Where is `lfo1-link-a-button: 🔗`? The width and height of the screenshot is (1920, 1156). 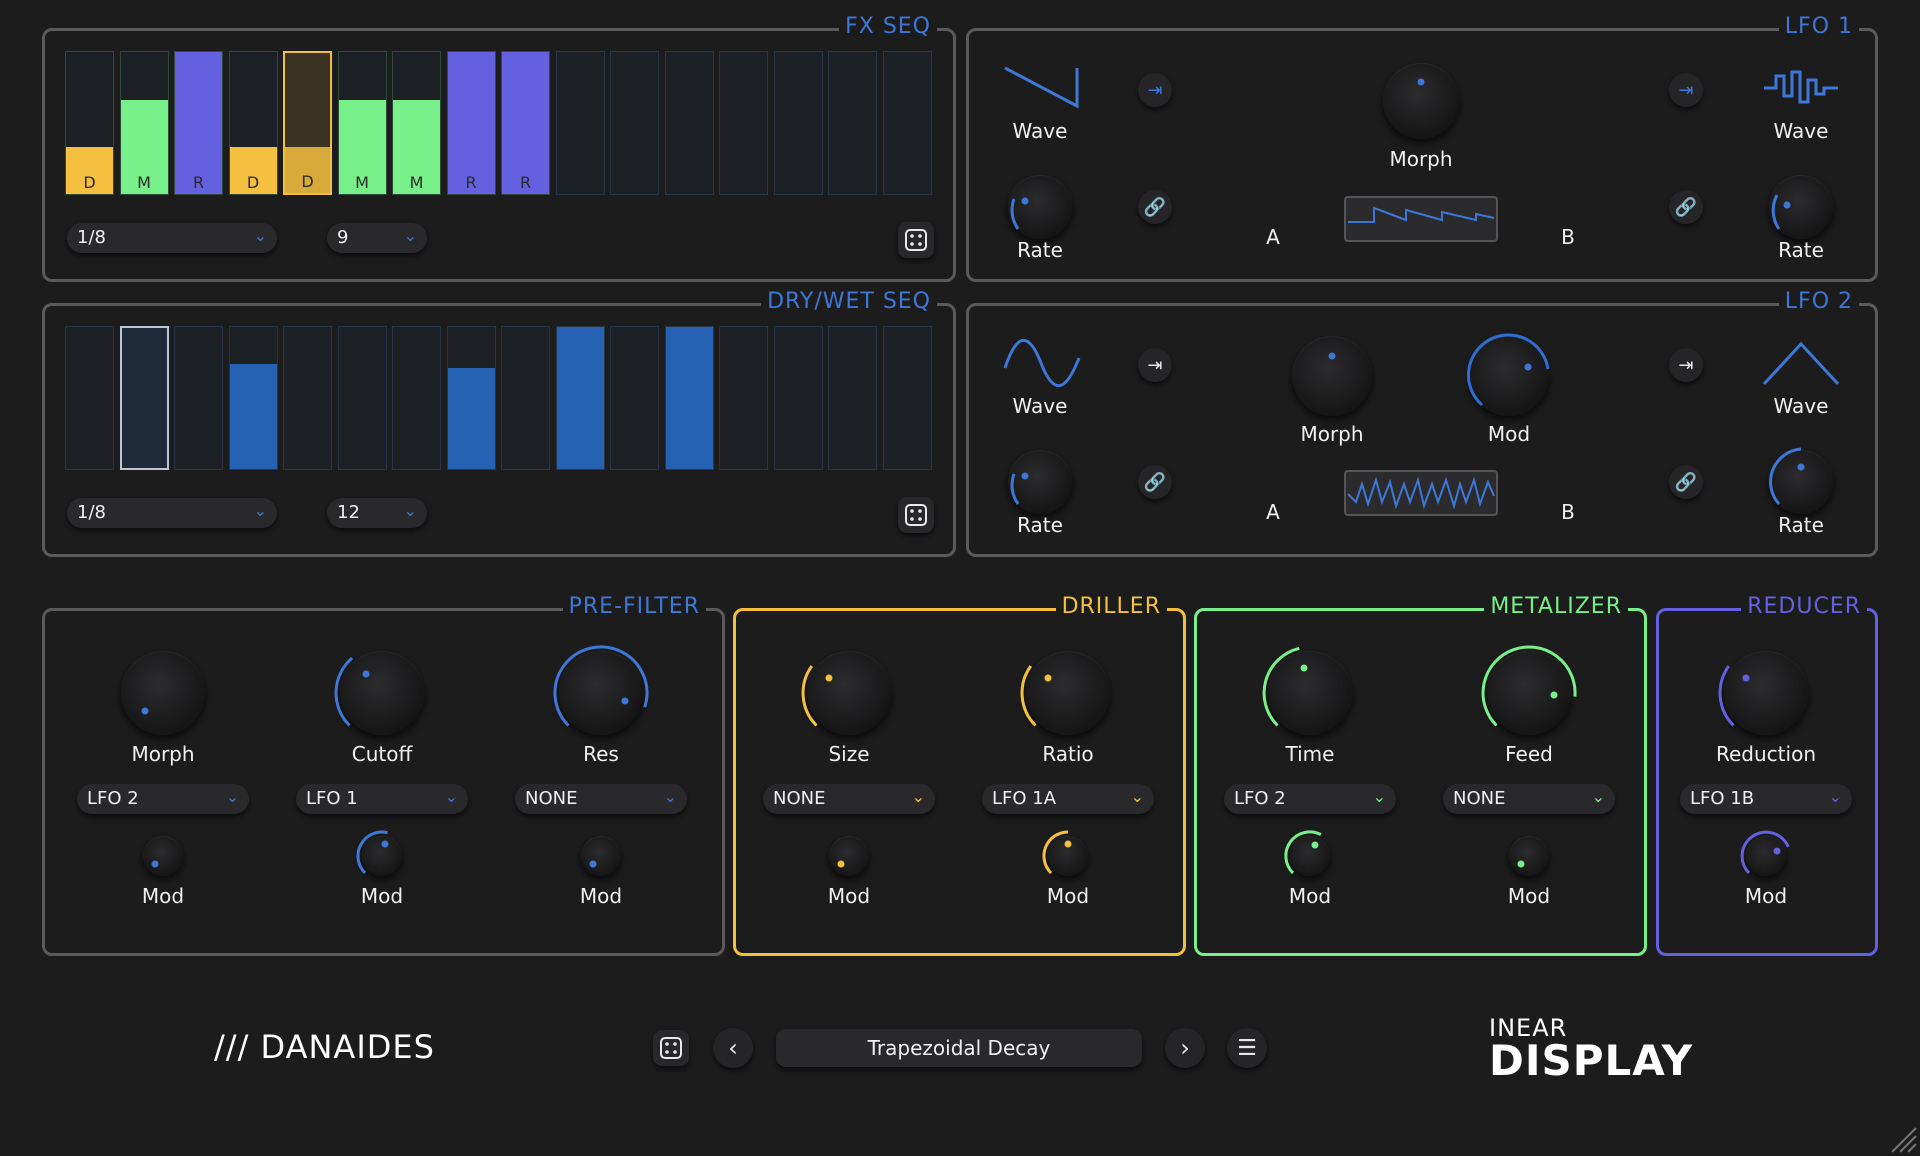
lfo1-link-a-button: 🔗 is located at coordinates (1155, 207).